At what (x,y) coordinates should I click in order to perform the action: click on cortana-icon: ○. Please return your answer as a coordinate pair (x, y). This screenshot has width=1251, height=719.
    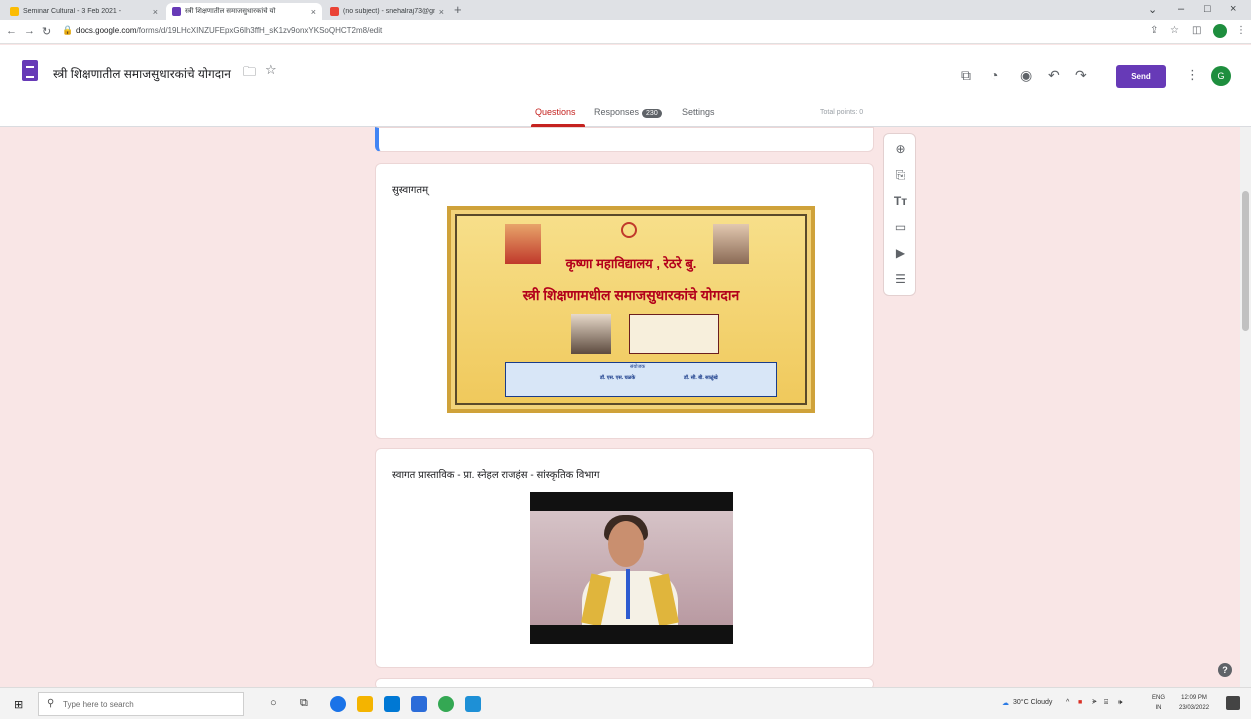
    Looking at the image, I should click on (273, 703).